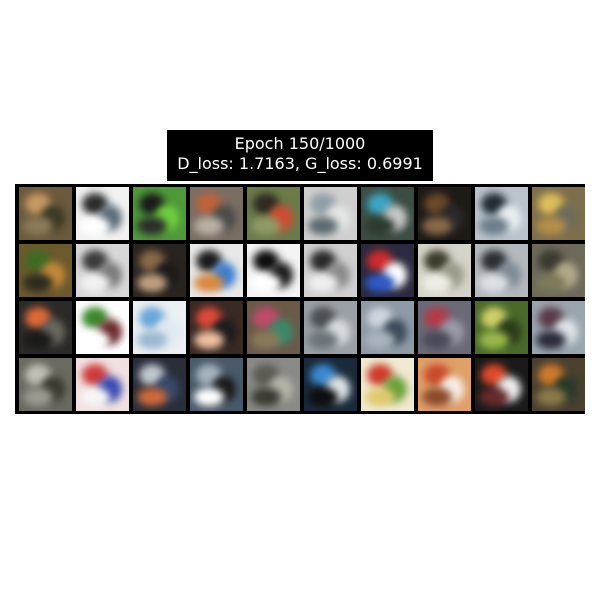  I want to click on epoch-label: Epoch 150/1000, so click(300, 143).